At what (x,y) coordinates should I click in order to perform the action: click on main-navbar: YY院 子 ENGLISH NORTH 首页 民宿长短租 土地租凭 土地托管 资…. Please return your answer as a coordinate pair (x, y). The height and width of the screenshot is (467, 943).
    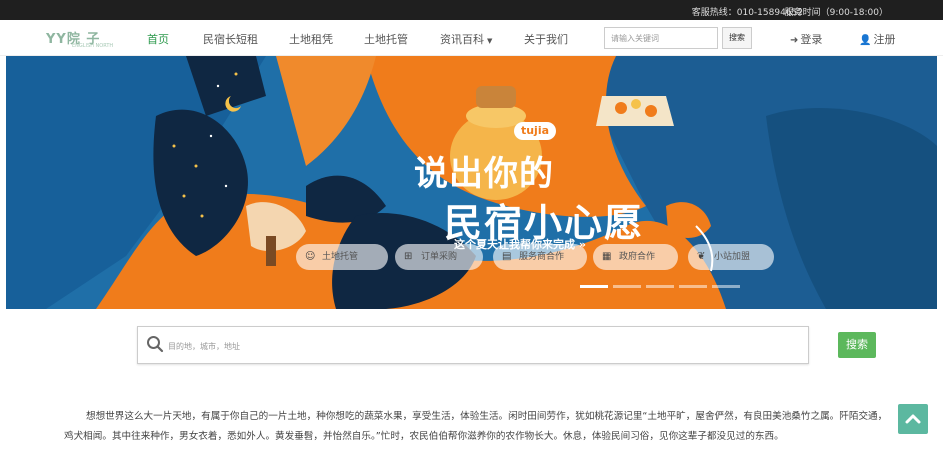
    Looking at the image, I should click on (471, 38).